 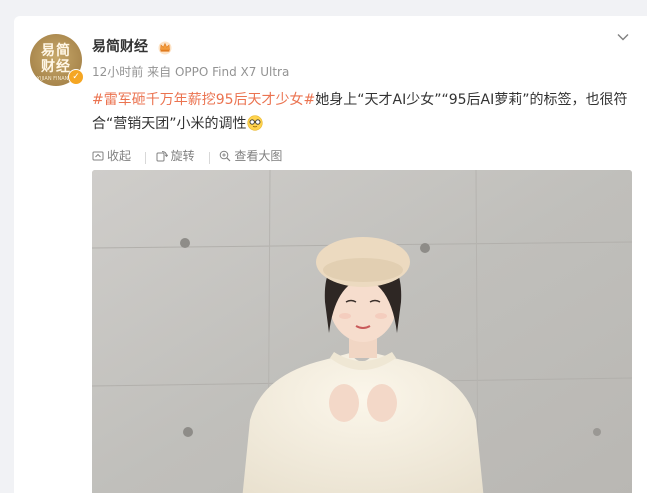 What do you see at coordinates (623, 37) in the screenshot?
I see `chevron-down-icon` at bounding box center [623, 37].